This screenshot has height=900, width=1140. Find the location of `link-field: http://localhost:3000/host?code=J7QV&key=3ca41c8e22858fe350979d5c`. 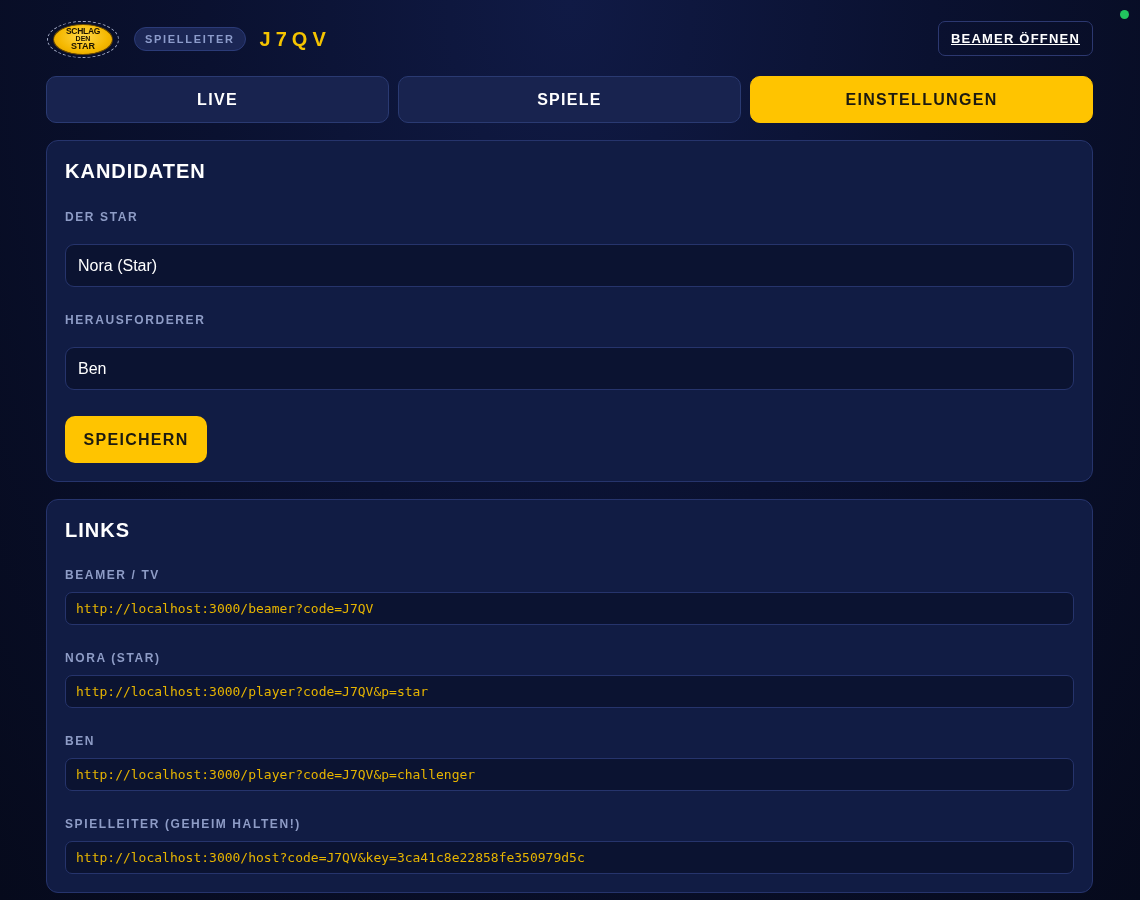

link-field: http://localhost:3000/host?code=J7QV&key=3ca41c8e22858fe350979d5c is located at coordinates (569, 857).